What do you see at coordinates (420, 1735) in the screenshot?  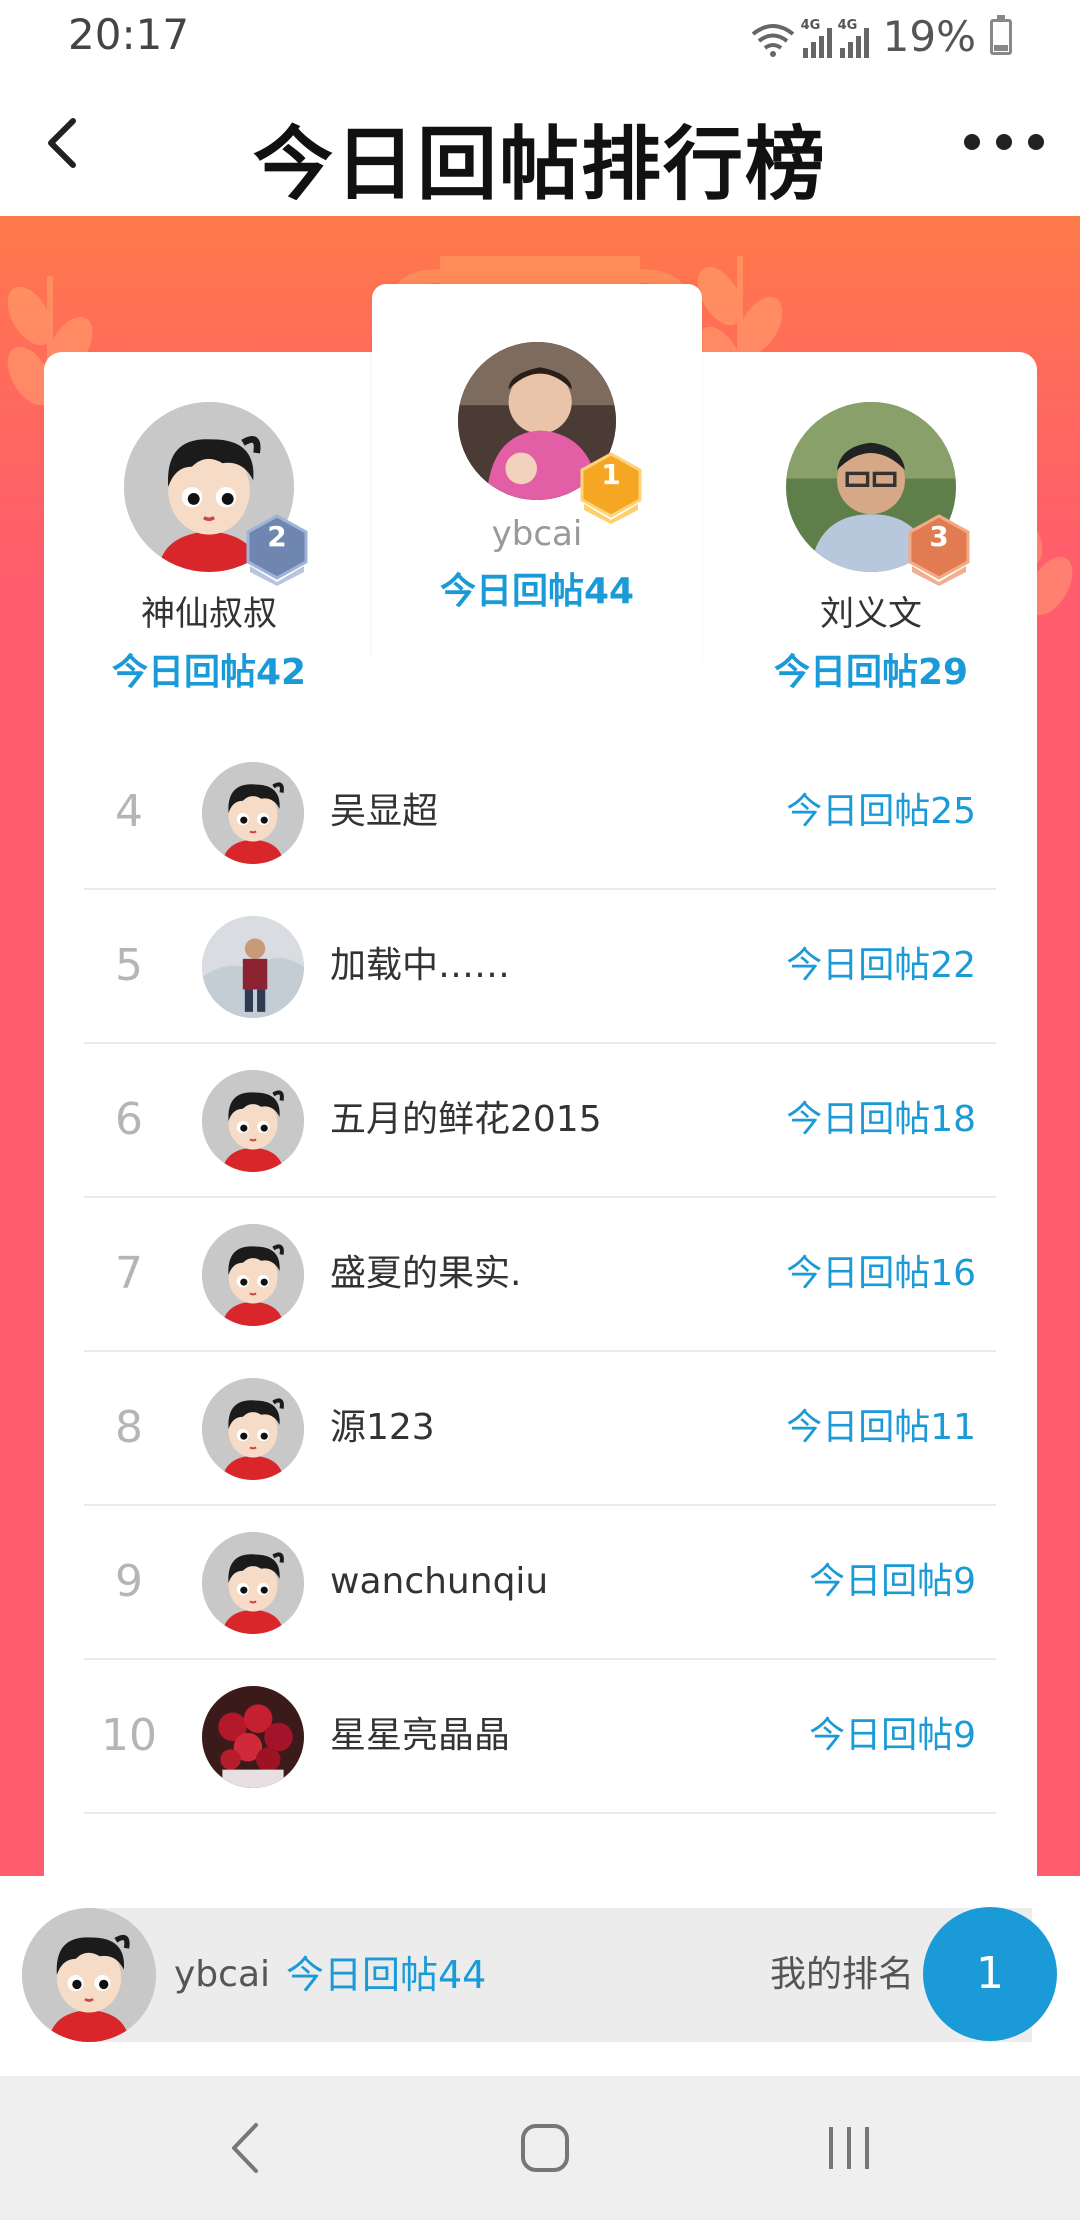 I see `user-name: 星星亮晶晶` at bounding box center [420, 1735].